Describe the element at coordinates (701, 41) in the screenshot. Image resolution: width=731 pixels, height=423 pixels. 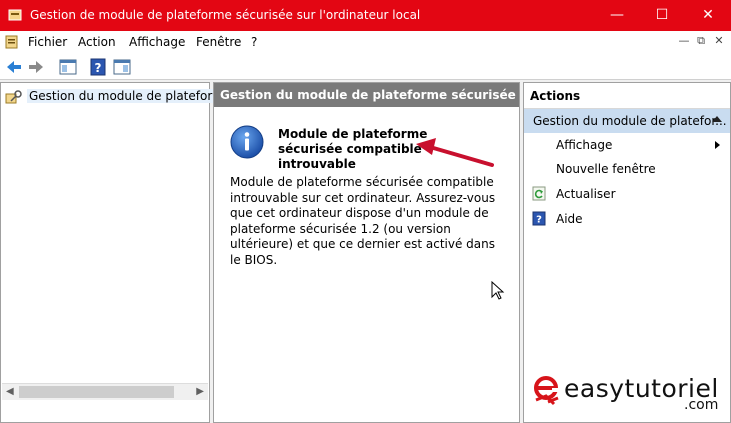
I see `mdi-restore-button: ⧉` at that location.